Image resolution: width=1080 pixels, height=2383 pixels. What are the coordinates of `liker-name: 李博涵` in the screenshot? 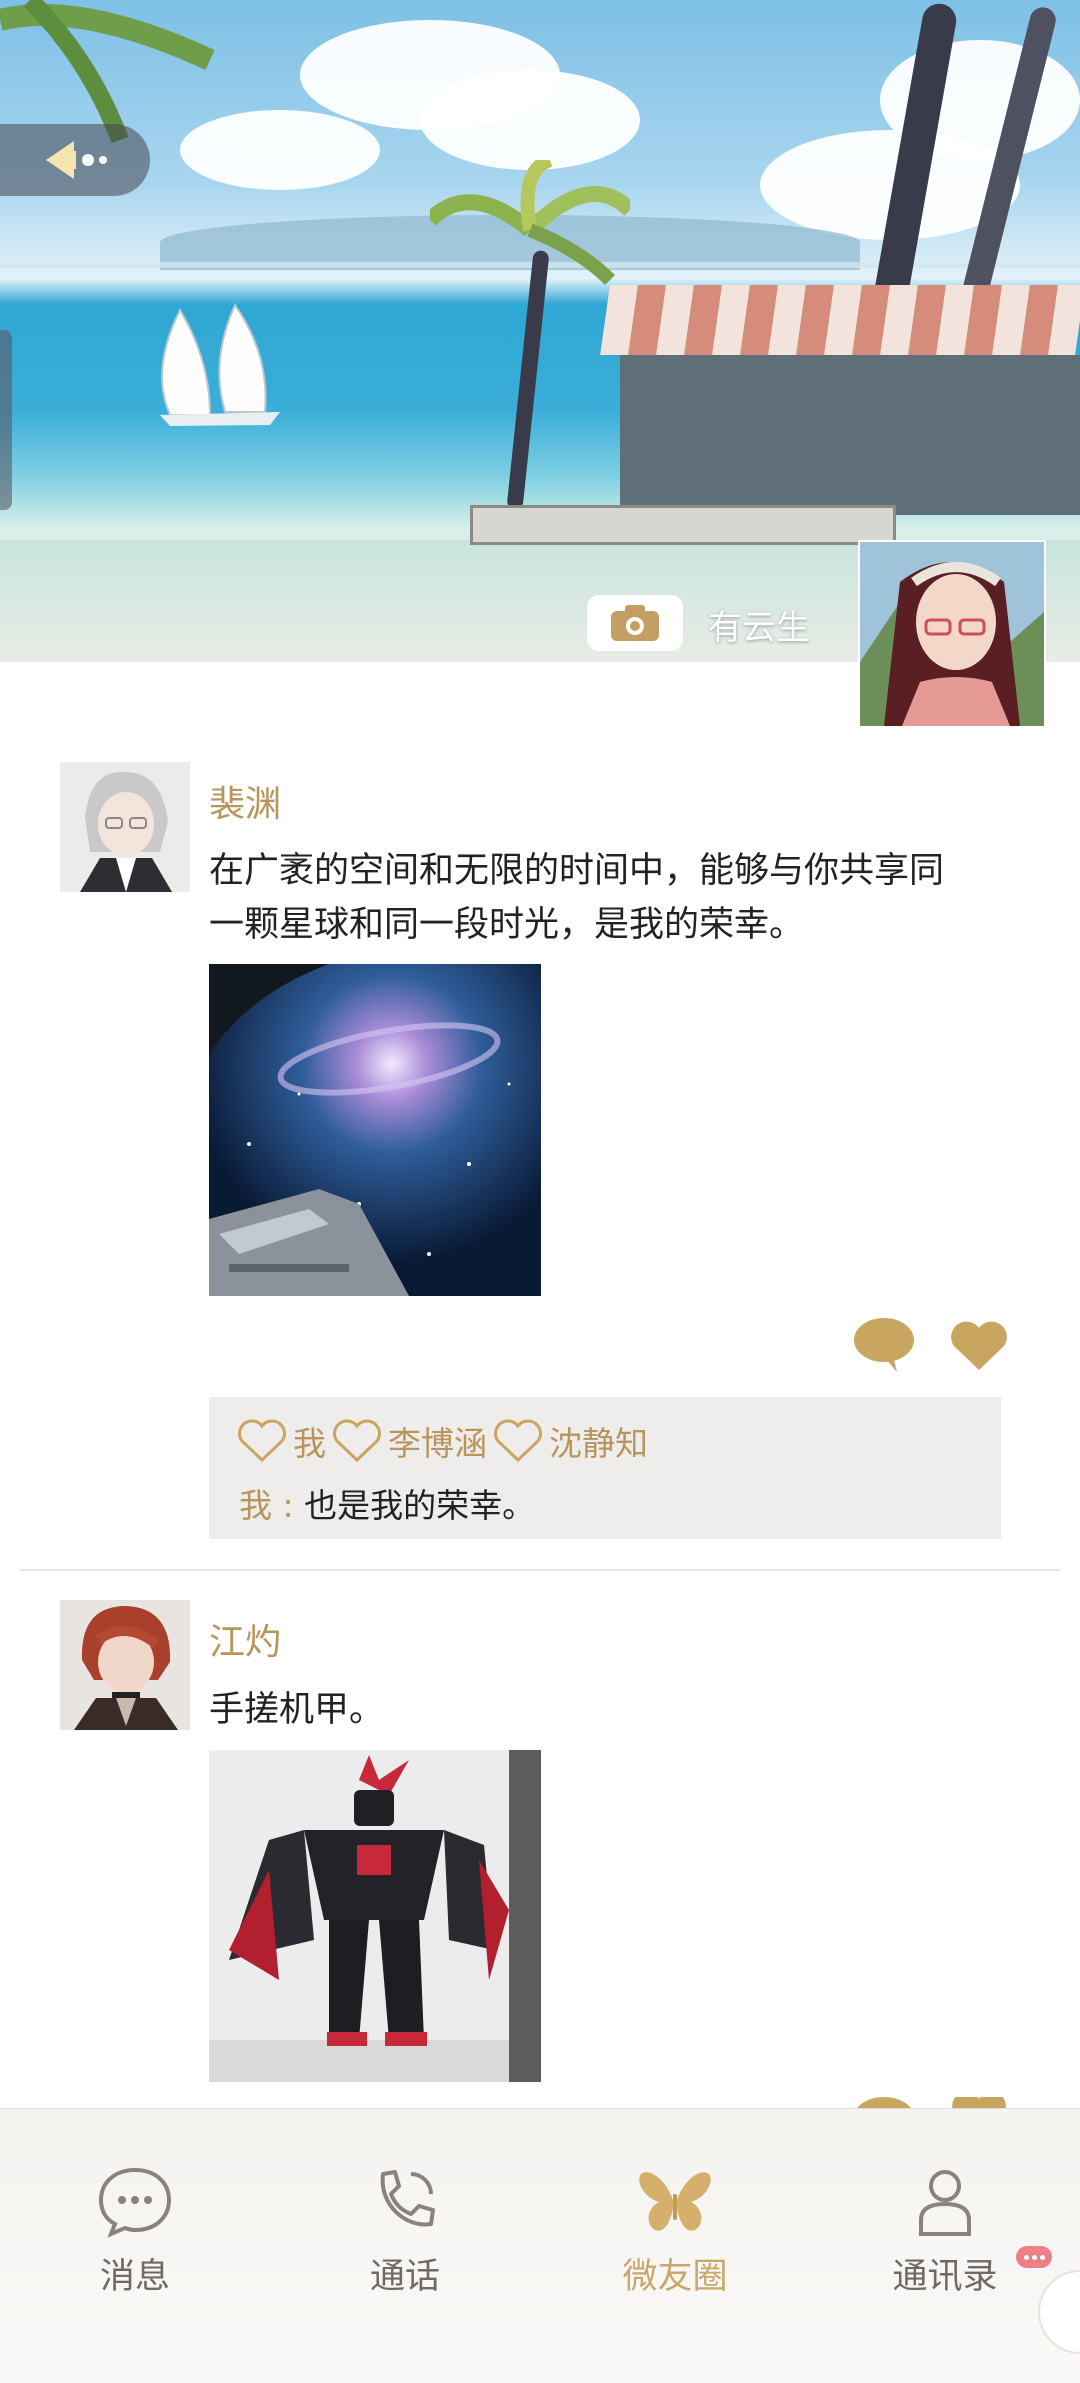 It's located at (437, 1441).